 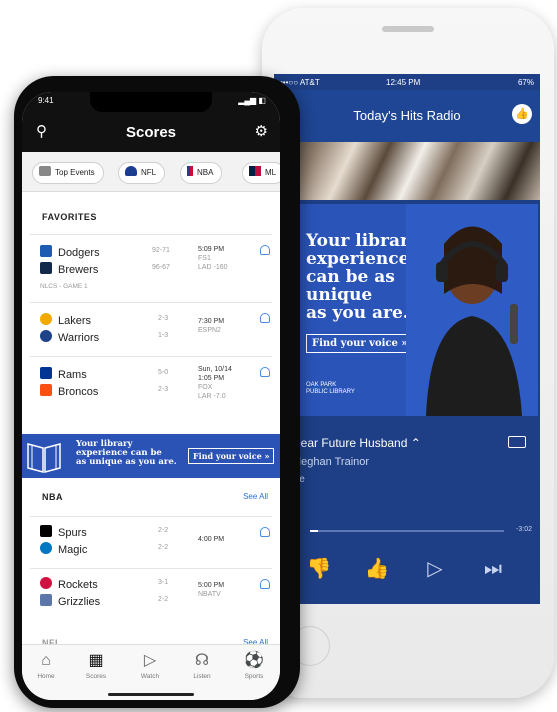 What do you see at coordinates (151, 122) in the screenshot?
I see `scores-header: 9:41 ▂▄▆ ◧ ⚲ Scores ⚙` at bounding box center [151, 122].